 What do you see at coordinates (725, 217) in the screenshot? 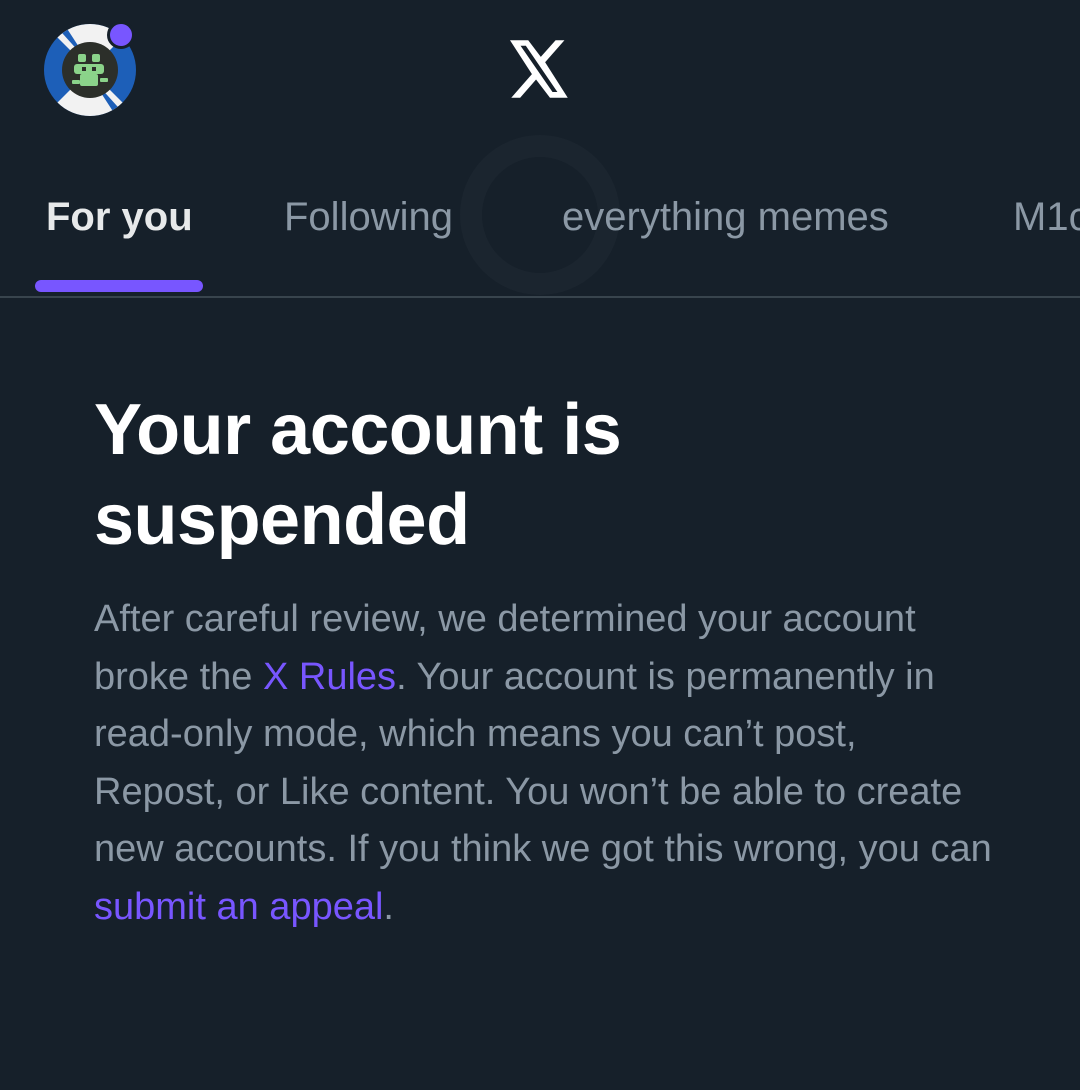
I see `tab-everything-memes: everything memes` at bounding box center [725, 217].